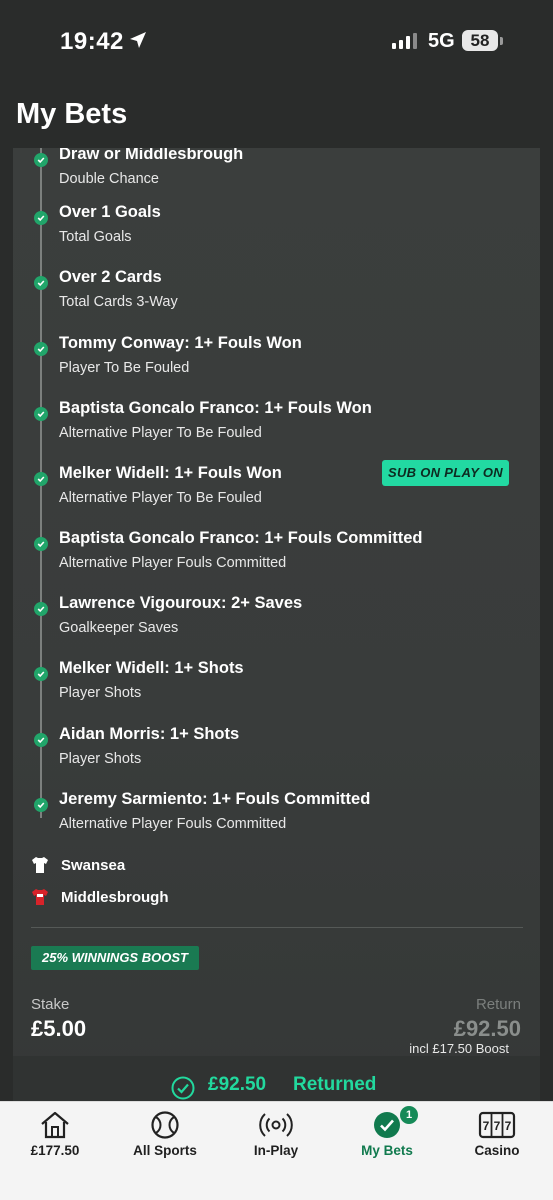 The width and height of the screenshot is (553, 1200). What do you see at coordinates (181, 603) in the screenshot?
I see `leg-selection: Lawrence Vigouroux: 2+ Saves` at bounding box center [181, 603].